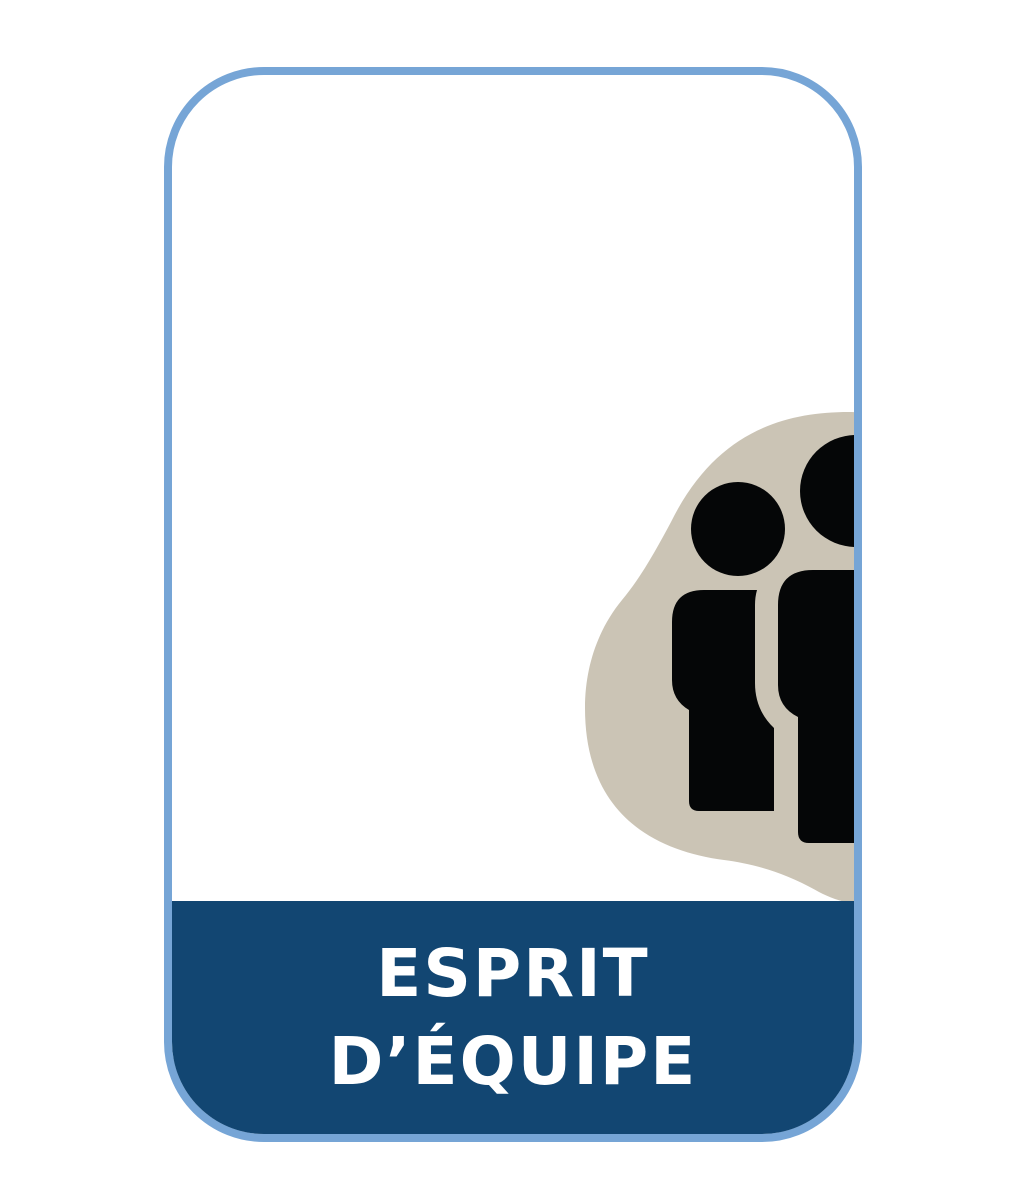  I want to click on label-band: ESPRIT D’ÉQUIPE, so click(513, 1017).